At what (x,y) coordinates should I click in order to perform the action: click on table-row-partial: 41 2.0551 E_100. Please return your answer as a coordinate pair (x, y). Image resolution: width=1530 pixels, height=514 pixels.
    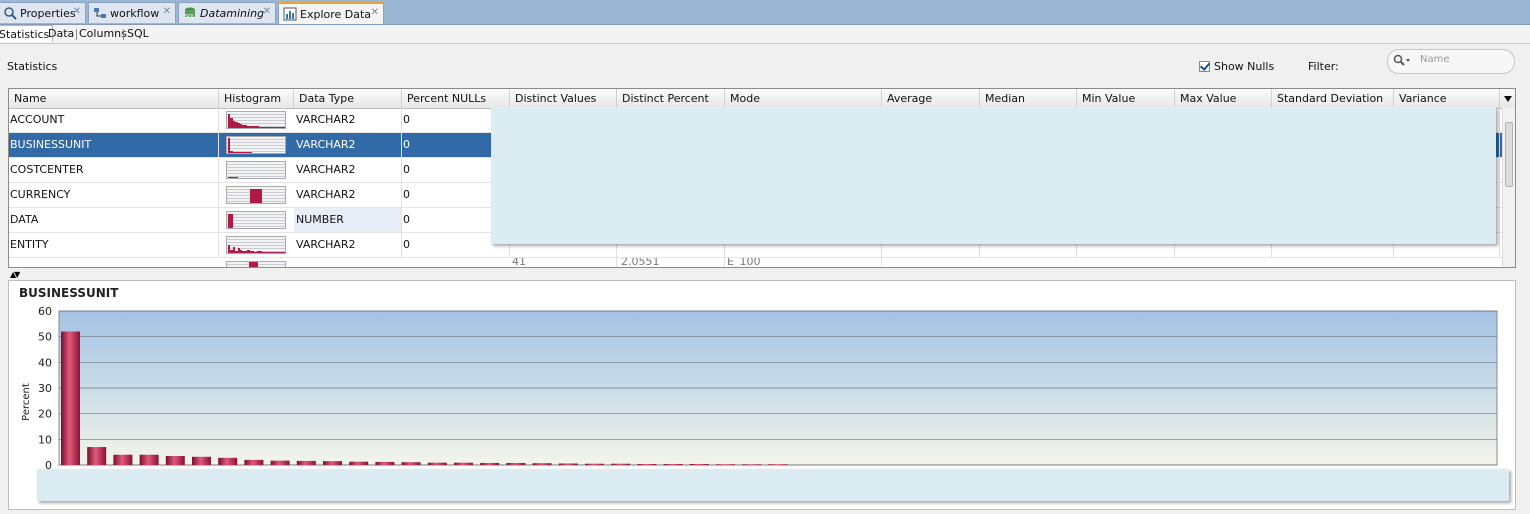
    Looking at the image, I should click on (756, 262).